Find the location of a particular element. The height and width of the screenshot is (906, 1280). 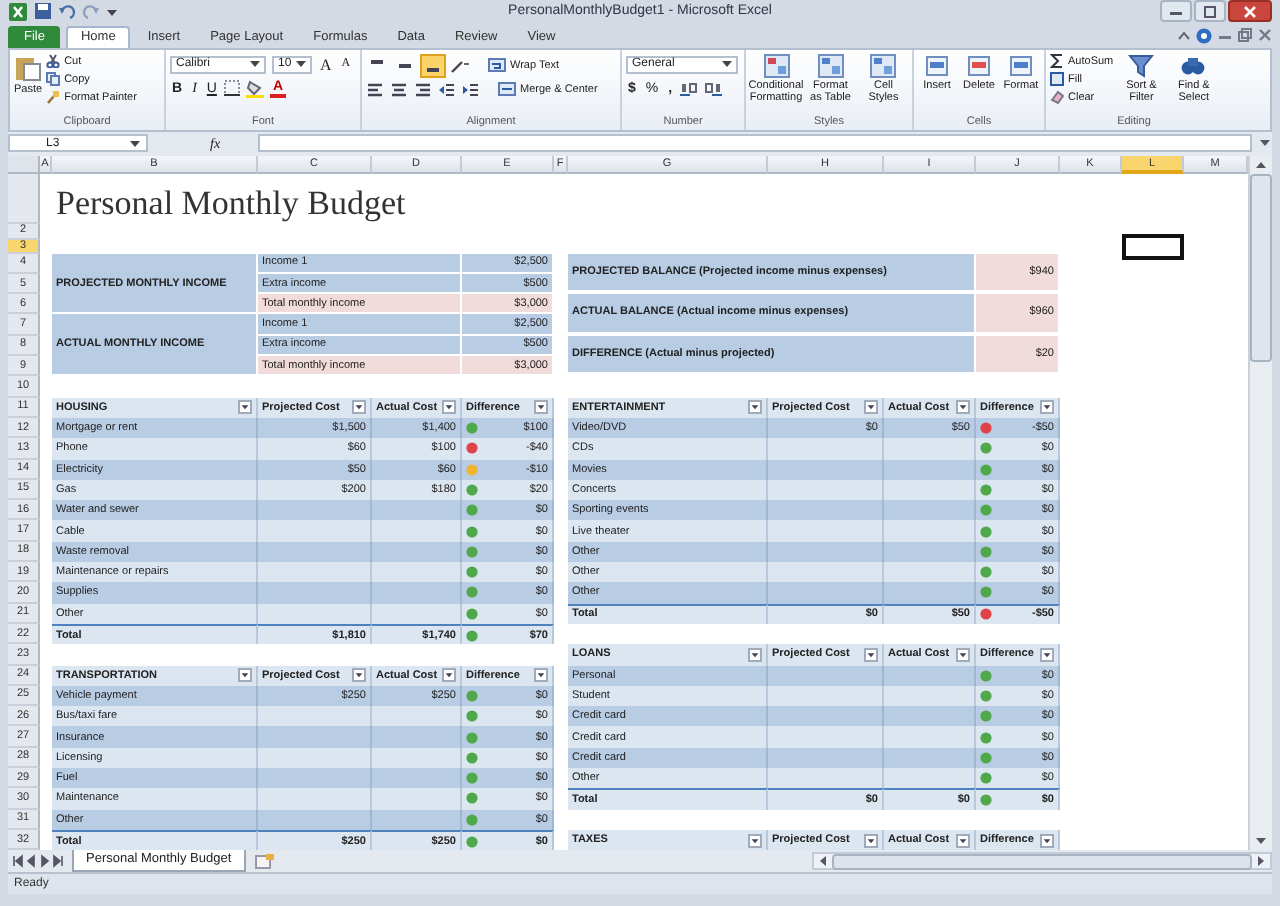

new-sheet-icon is located at coordinates (263, 861).